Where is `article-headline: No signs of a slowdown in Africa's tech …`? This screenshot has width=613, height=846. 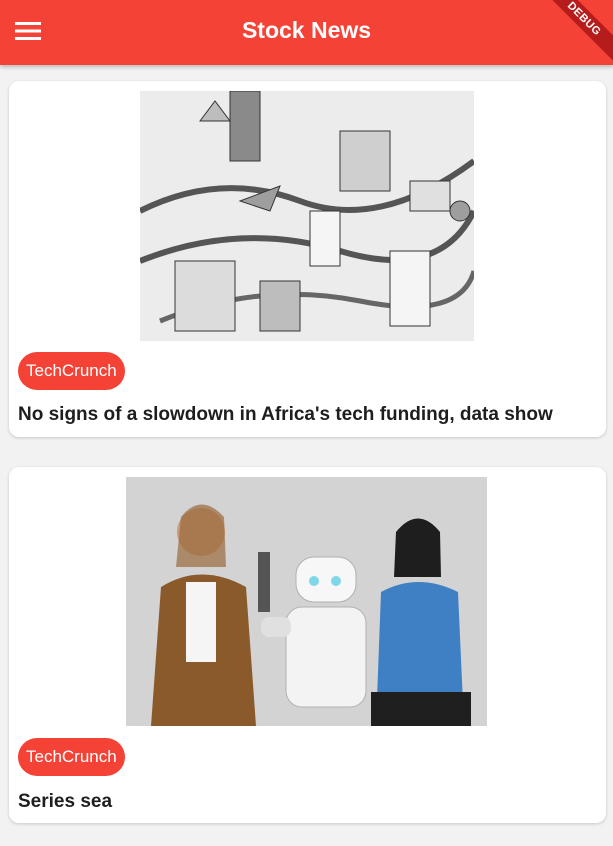 article-headline: No signs of a slowdown in Africa's tech … is located at coordinates (285, 414).